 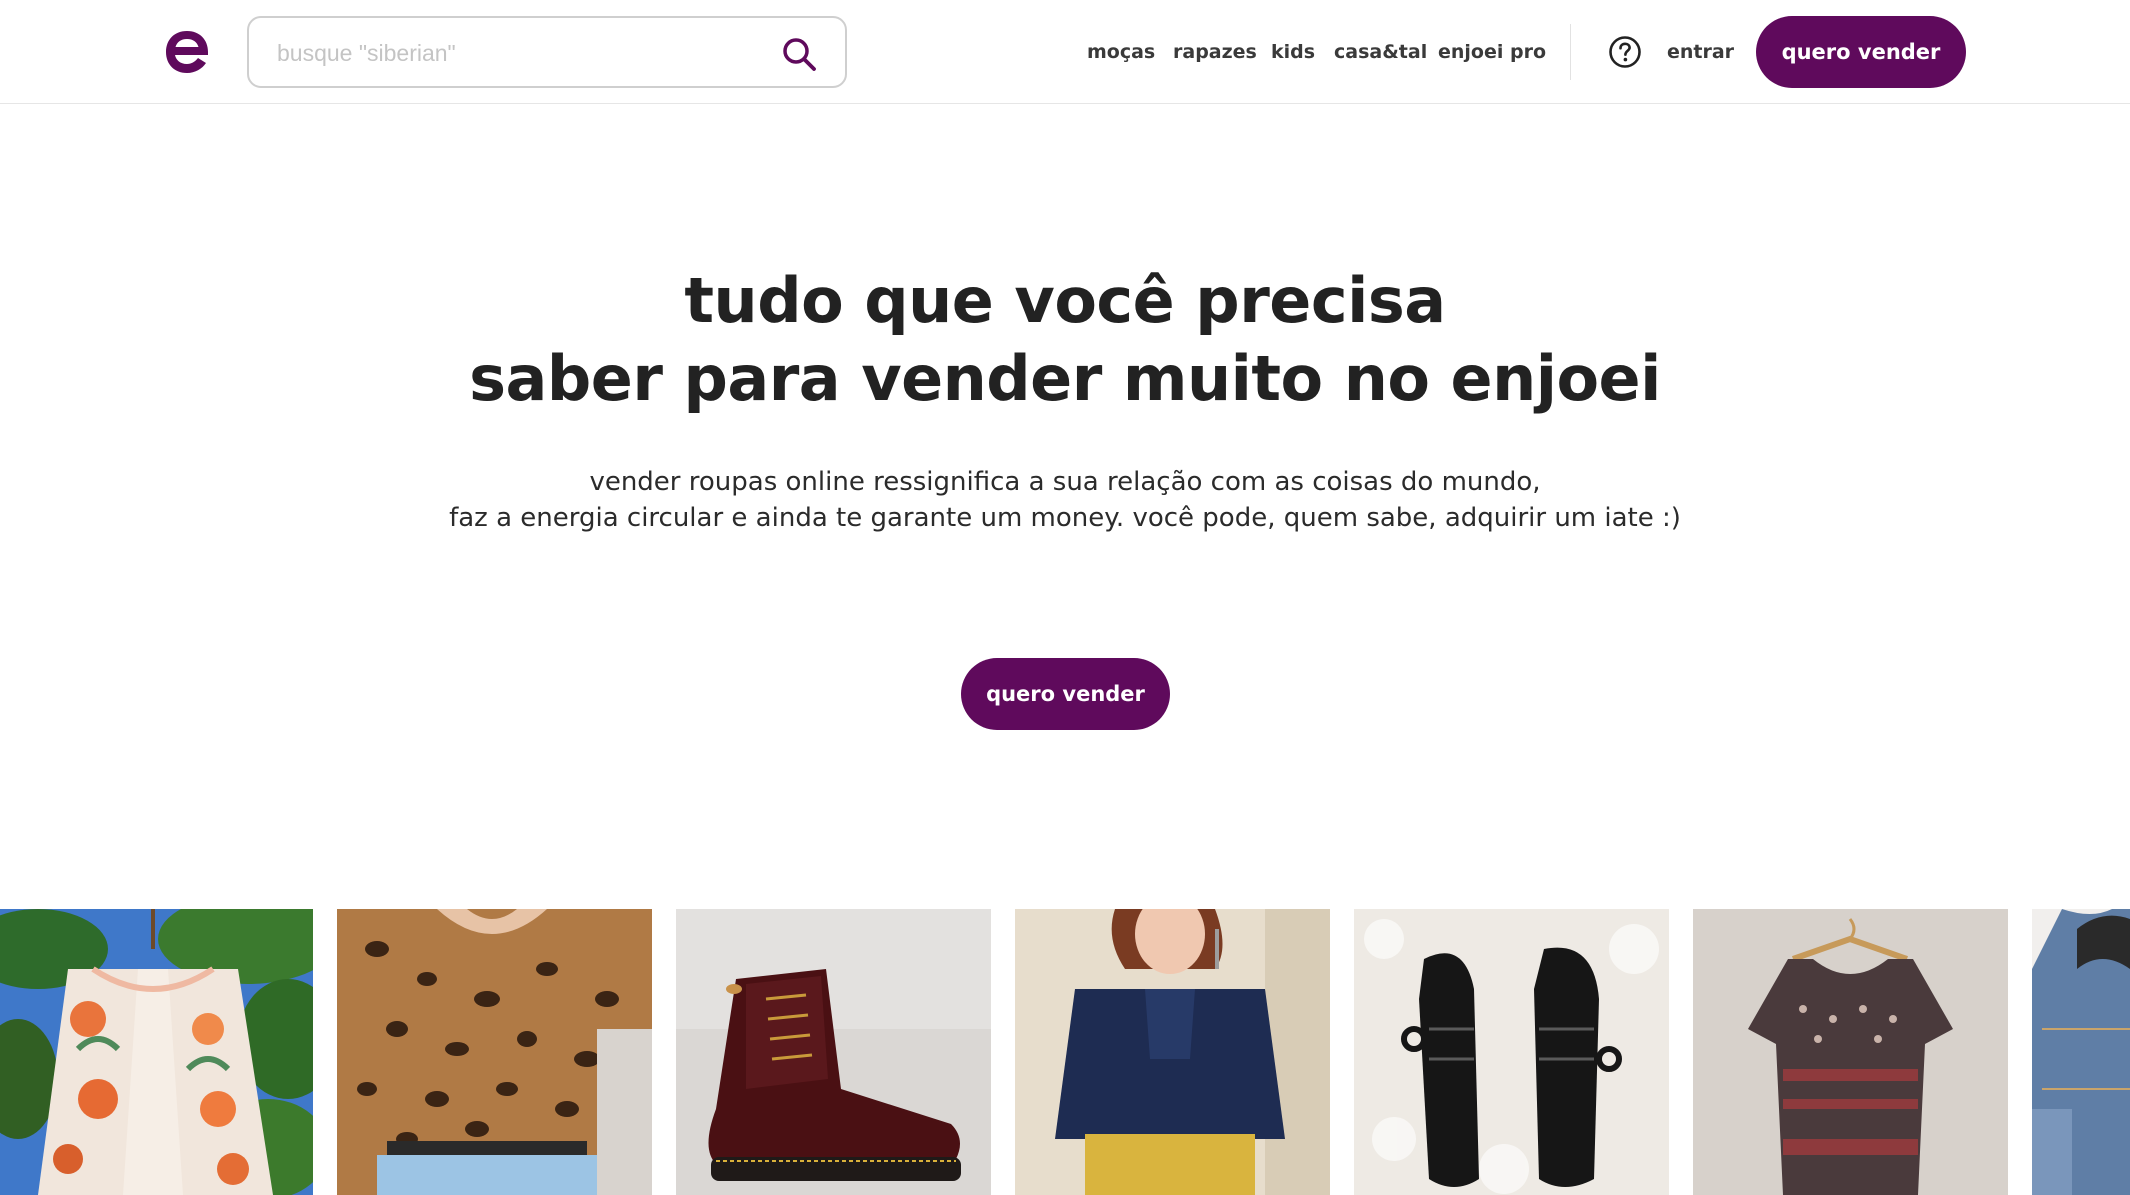 I want to click on nav-divider, so click(x=1570, y=52).